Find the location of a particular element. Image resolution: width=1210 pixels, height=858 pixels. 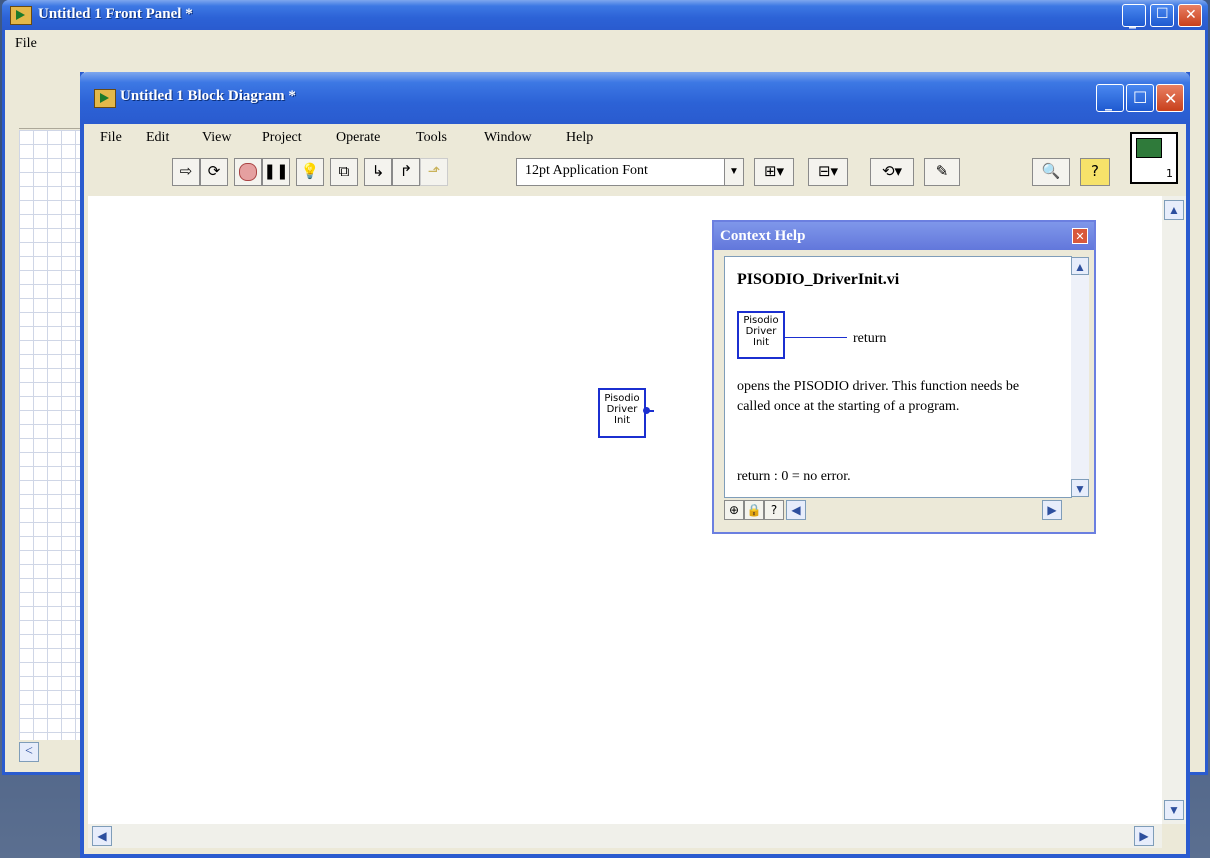

node-line-1: Pisodio is located at coordinates (622, 398).